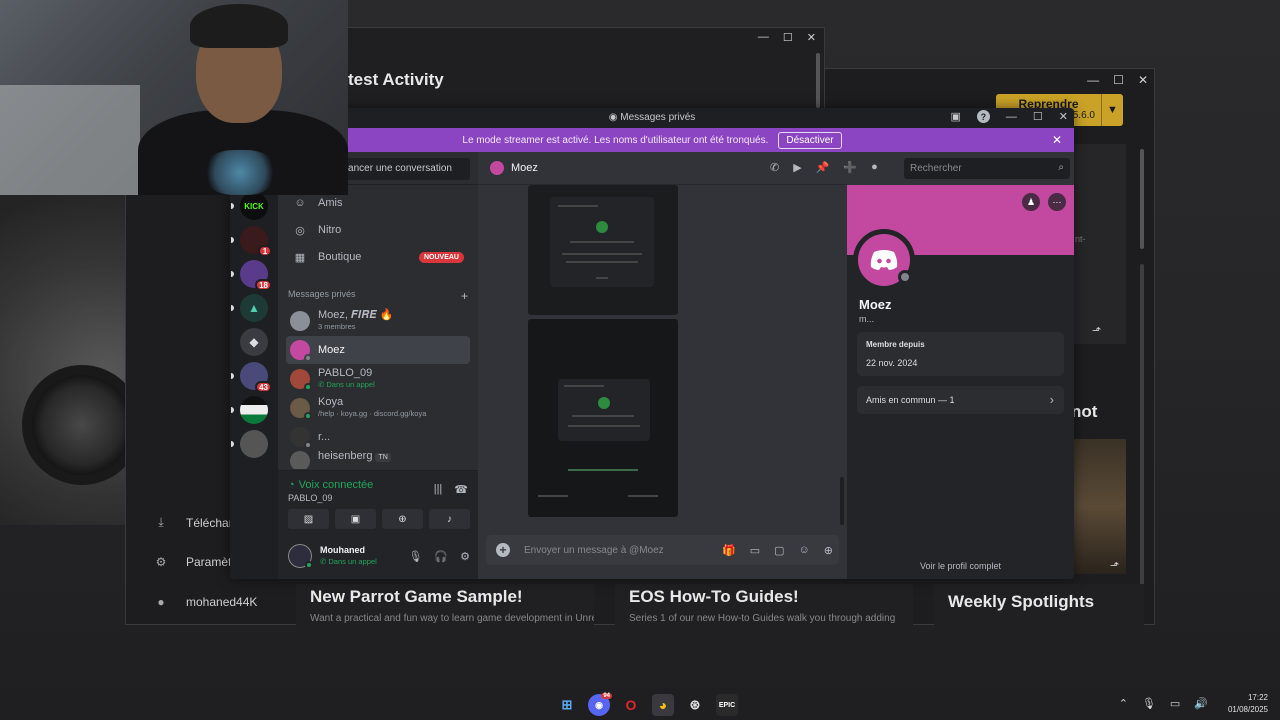 This screenshot has width=1280, height=720. I want to click on dm-item: heisenberg TN, so click(378, 460).